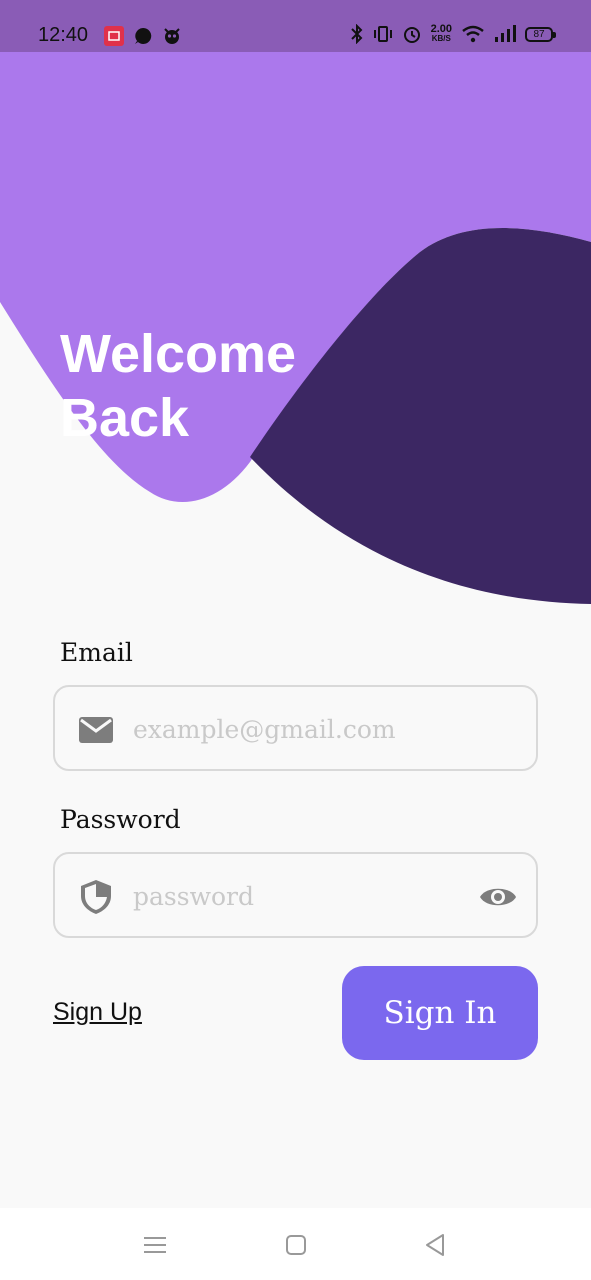  I want to click on bluetooth-icon, so click(356, 34).